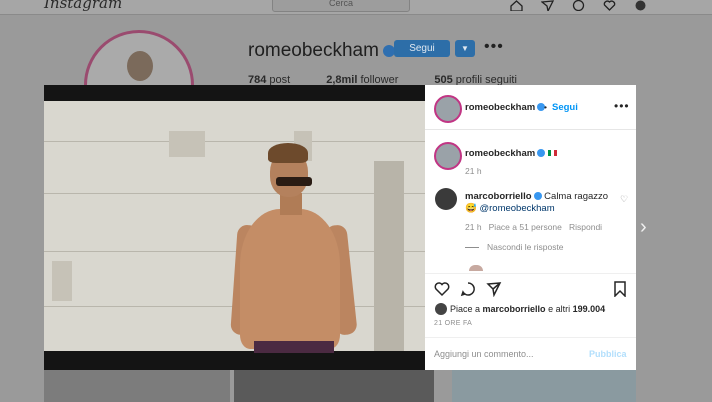 The image size is (712, 402). What do you see at coordinates (473, 171) in the screenshot?
I see `caption-time: 21 h` at bounding box center [473, 171].